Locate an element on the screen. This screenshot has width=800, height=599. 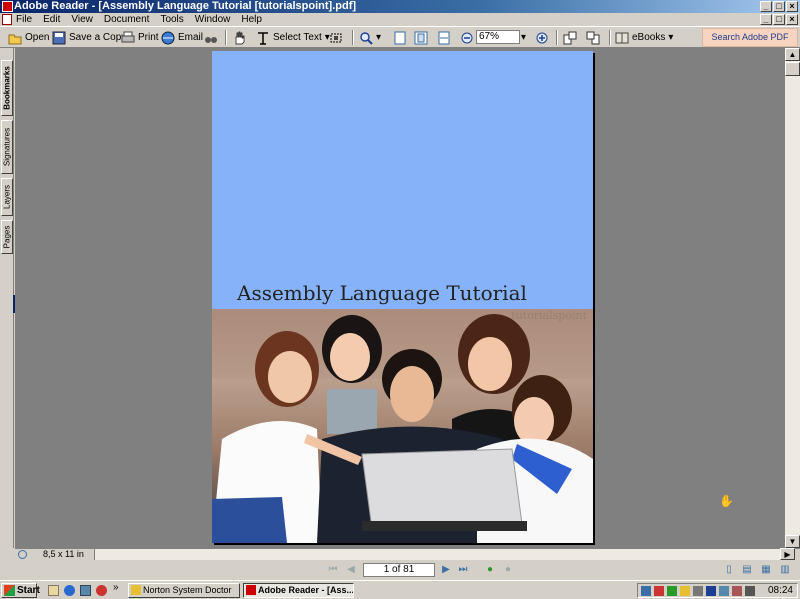
scroll-down-button: ▼ is located at coordinates (792, 541).